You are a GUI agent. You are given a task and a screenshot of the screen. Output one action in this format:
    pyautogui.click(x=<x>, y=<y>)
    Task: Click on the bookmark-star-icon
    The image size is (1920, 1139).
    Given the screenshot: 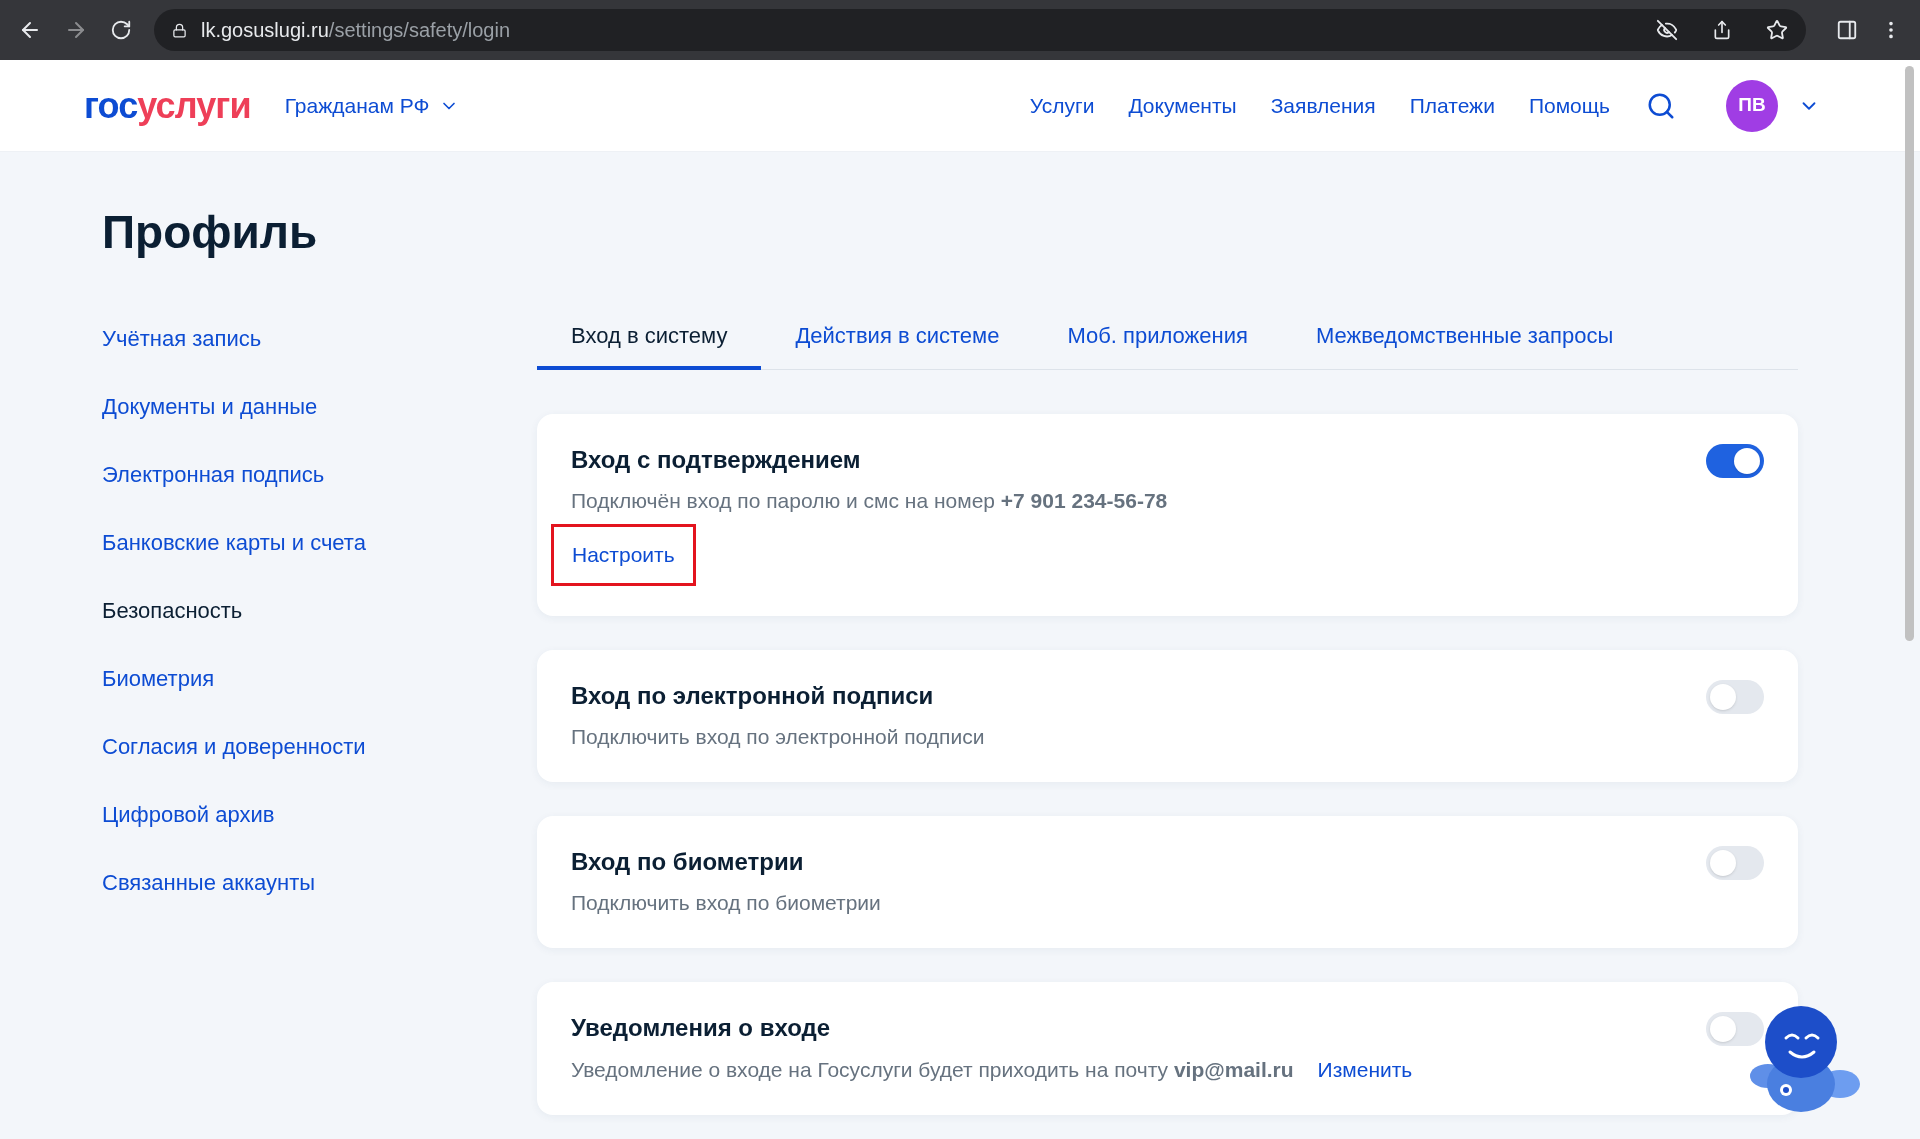 What is the action you would take?
    pyautogui.click(x=1777, y=30)
    